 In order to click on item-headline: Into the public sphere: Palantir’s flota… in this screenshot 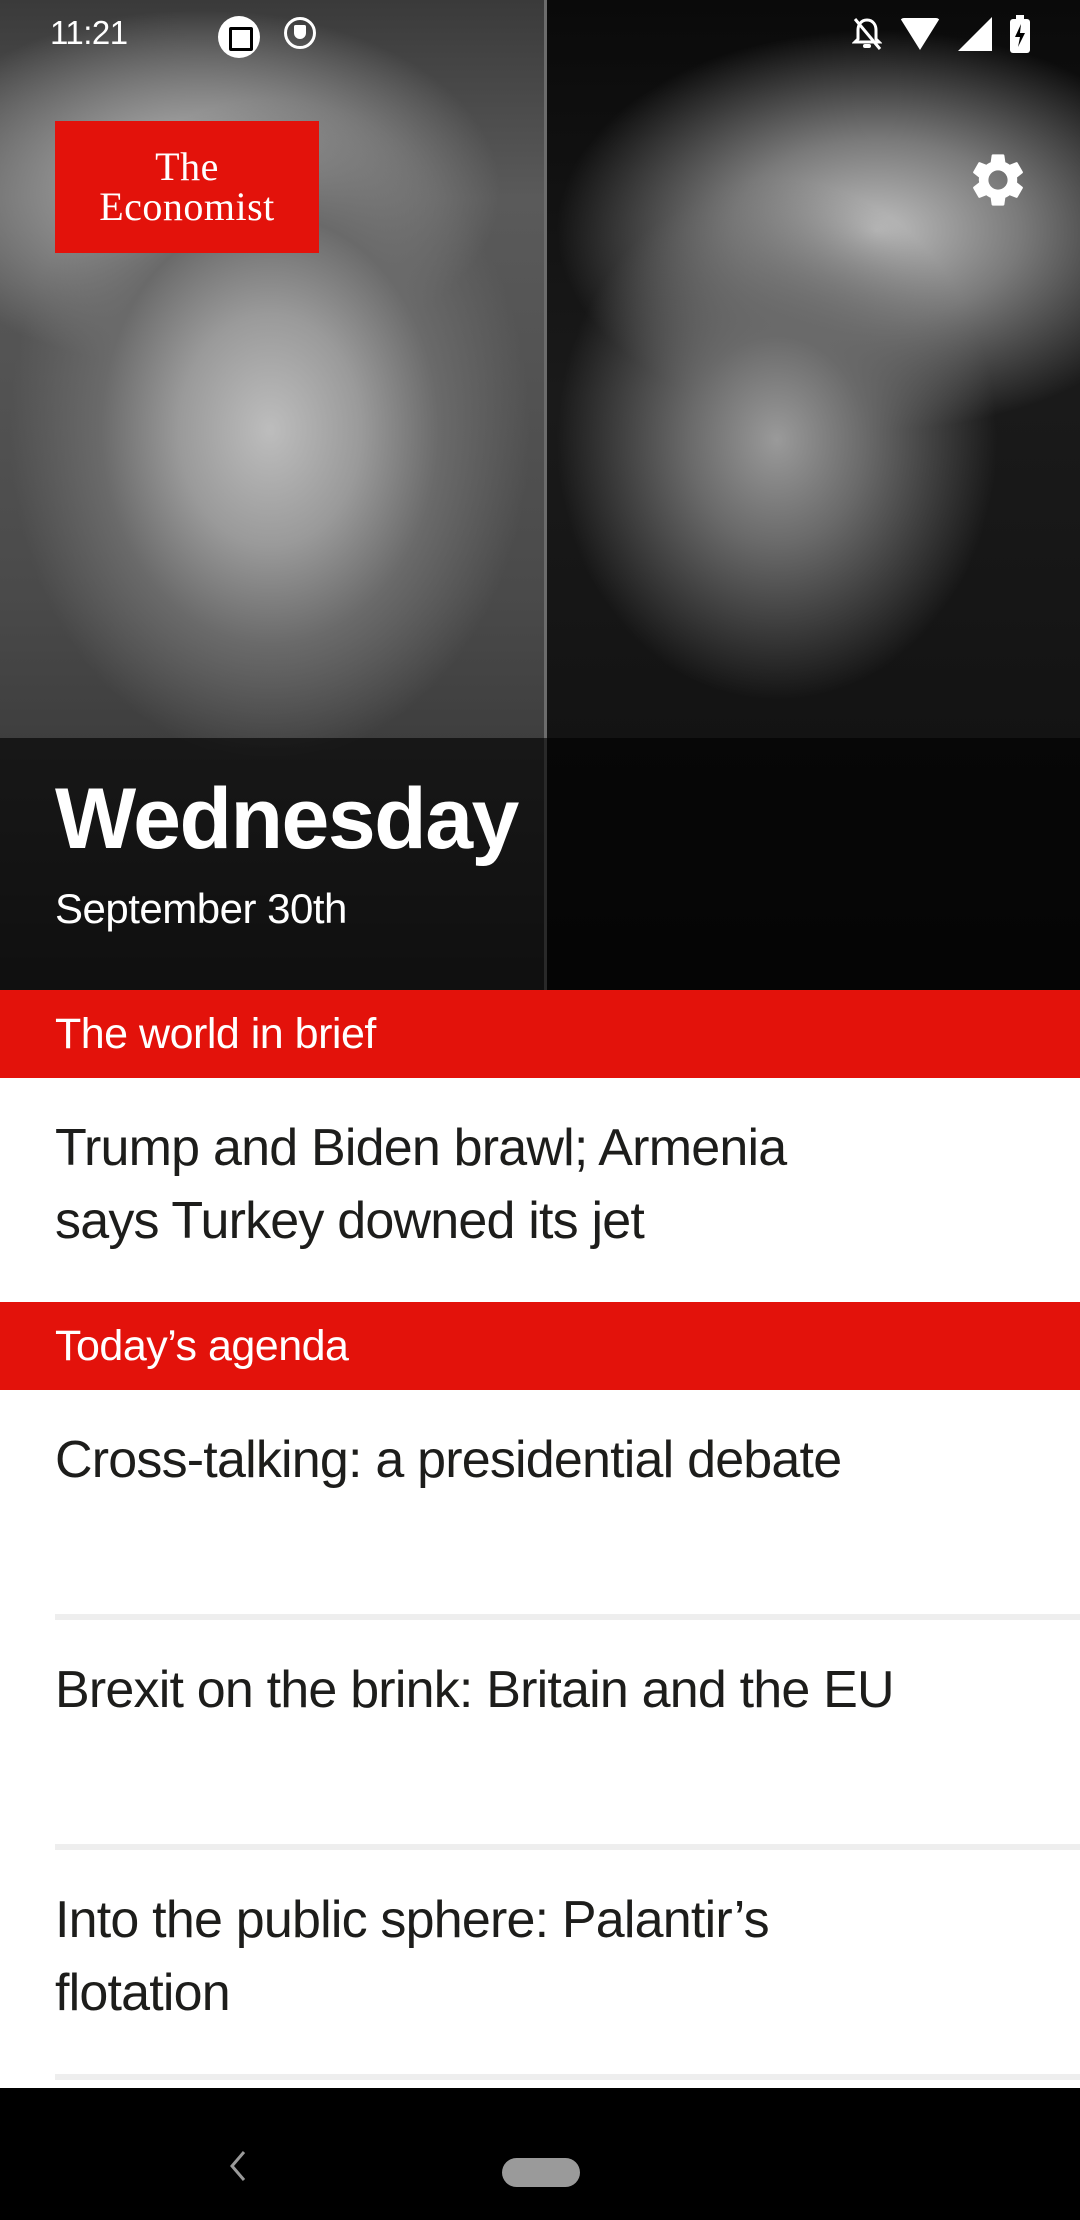, I will do `click(412, 1956)`.